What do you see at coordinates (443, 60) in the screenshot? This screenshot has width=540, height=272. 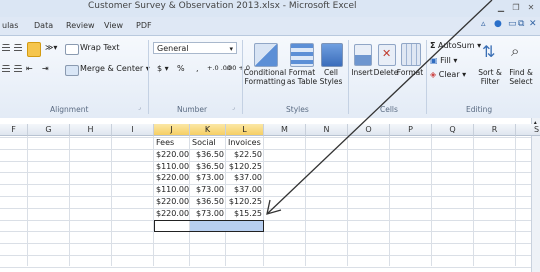 I see `fill-button: ▣ Fill ▾` at bounding box center [443, 60].